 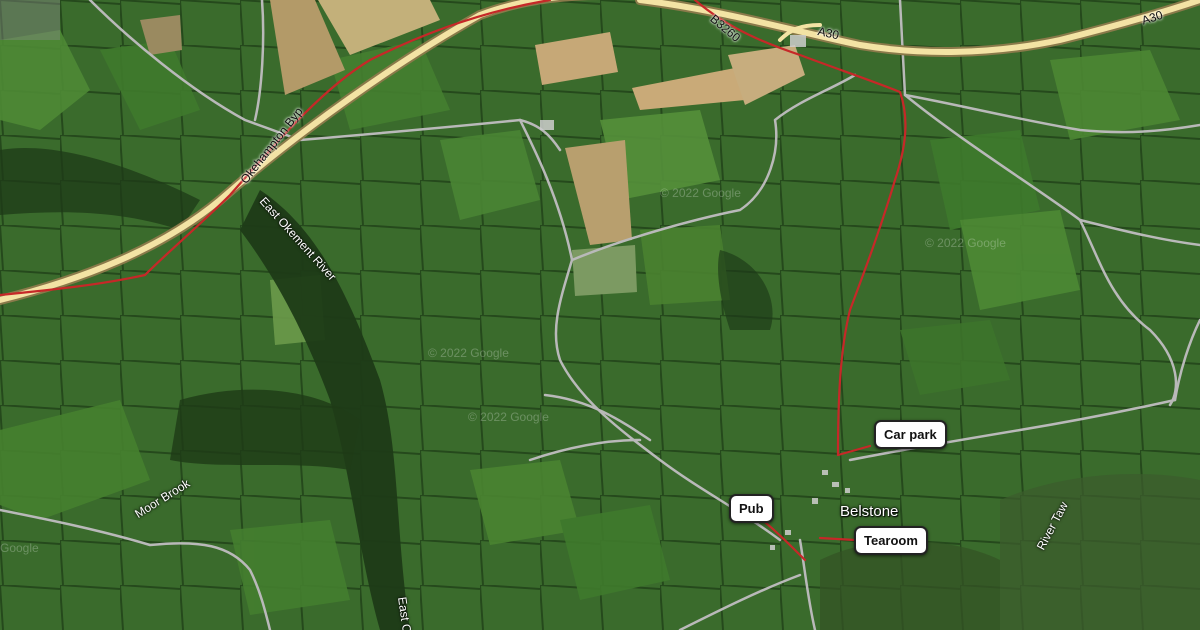 I want to click on pub-callout: Pub, so click(x=751, y=508).